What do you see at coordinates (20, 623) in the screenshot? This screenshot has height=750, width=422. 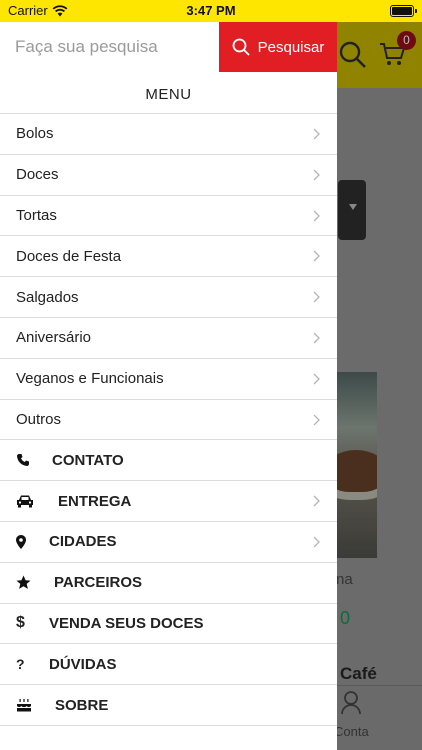 I see `dollar-icon: $` at bounding box center [20, 623].